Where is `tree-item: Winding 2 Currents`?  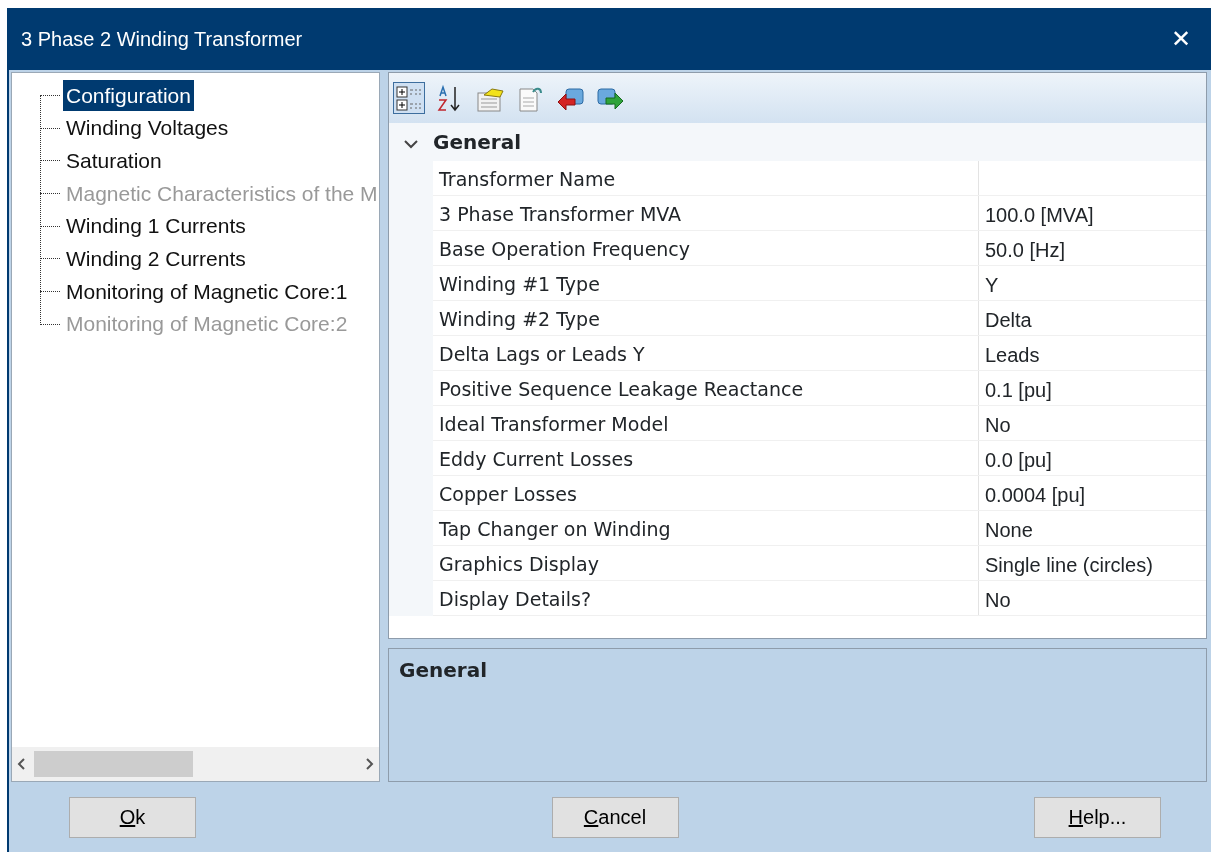
tree-item: Winding 2 Currents is located at coordinates (156, 259).